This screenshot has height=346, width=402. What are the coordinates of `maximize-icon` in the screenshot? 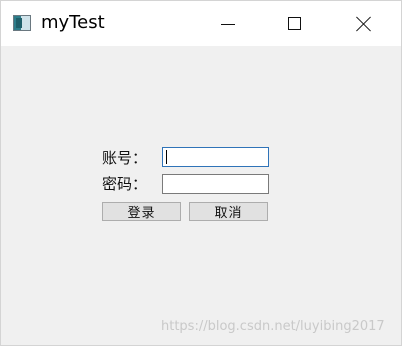 It's located at (294, 23).